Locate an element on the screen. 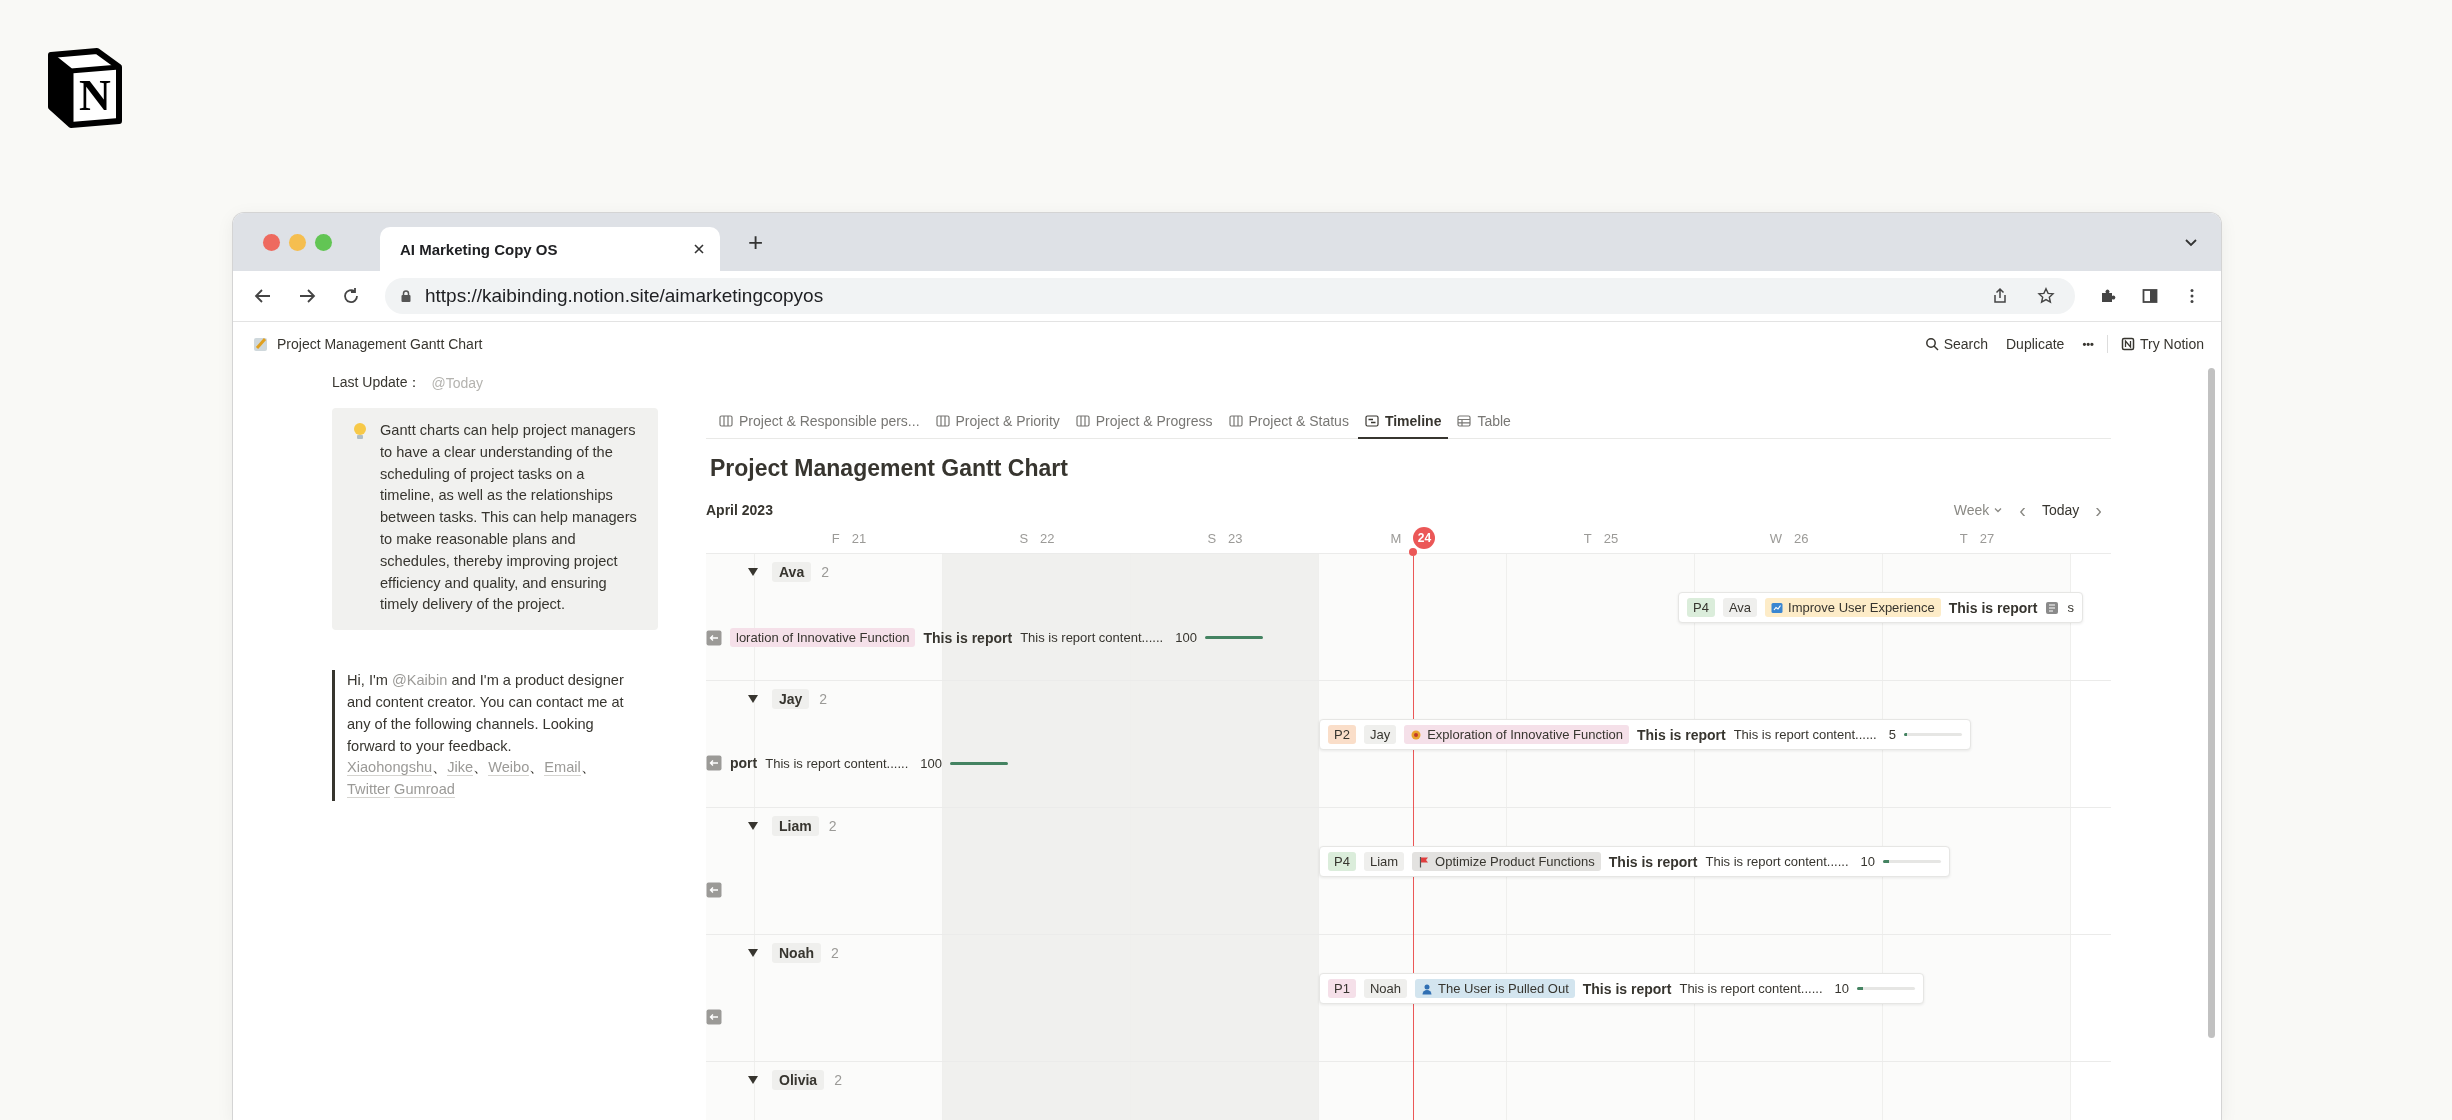 The height and width of the screenshot is (1120, 2452). address-field: https://kaibinding.notion.site/aimarketingcopyos is located at coordinates (1230, 296).